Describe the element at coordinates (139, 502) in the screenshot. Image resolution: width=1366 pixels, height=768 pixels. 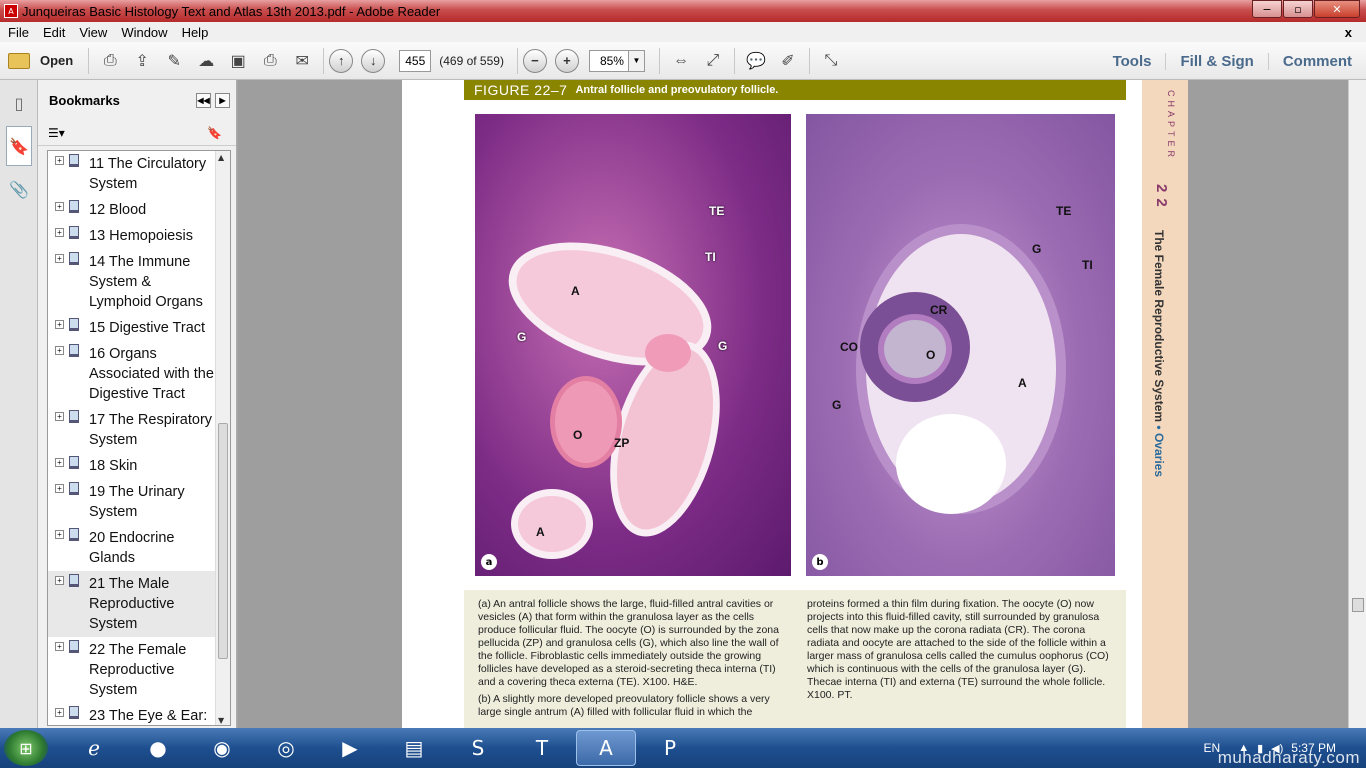
I see `bookmark-item: +19 The Urinary System` at that location.